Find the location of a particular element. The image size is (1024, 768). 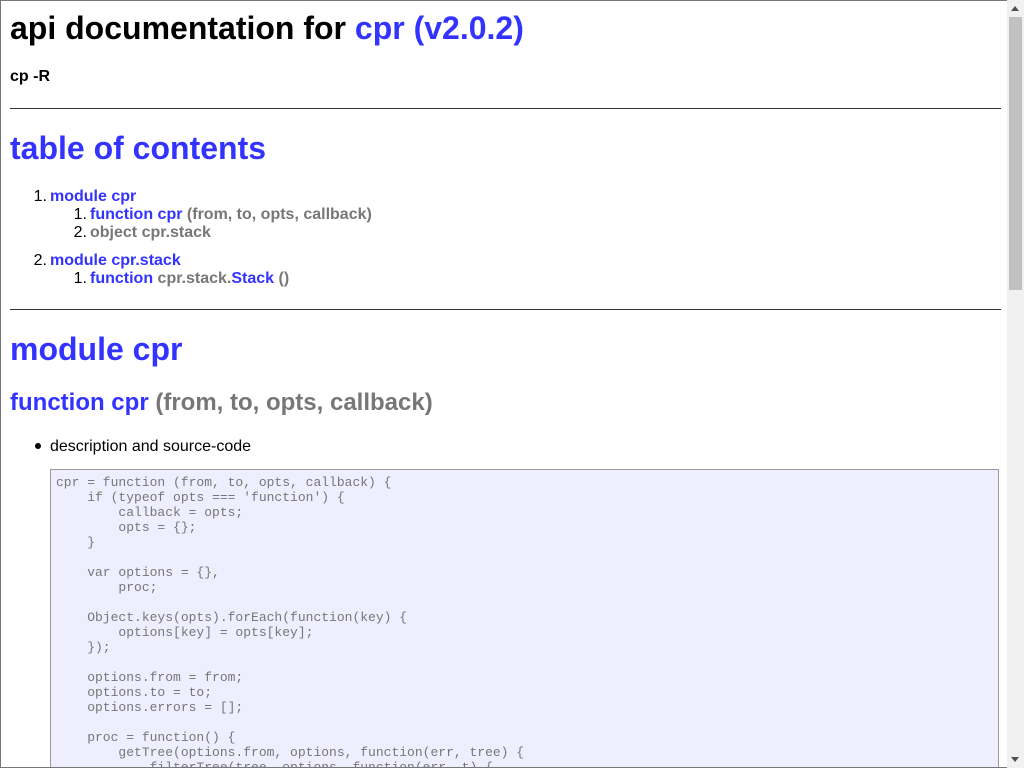

toc-link-function-stack: function cpr.stack.Stack () is located at coordinates (189, 279).